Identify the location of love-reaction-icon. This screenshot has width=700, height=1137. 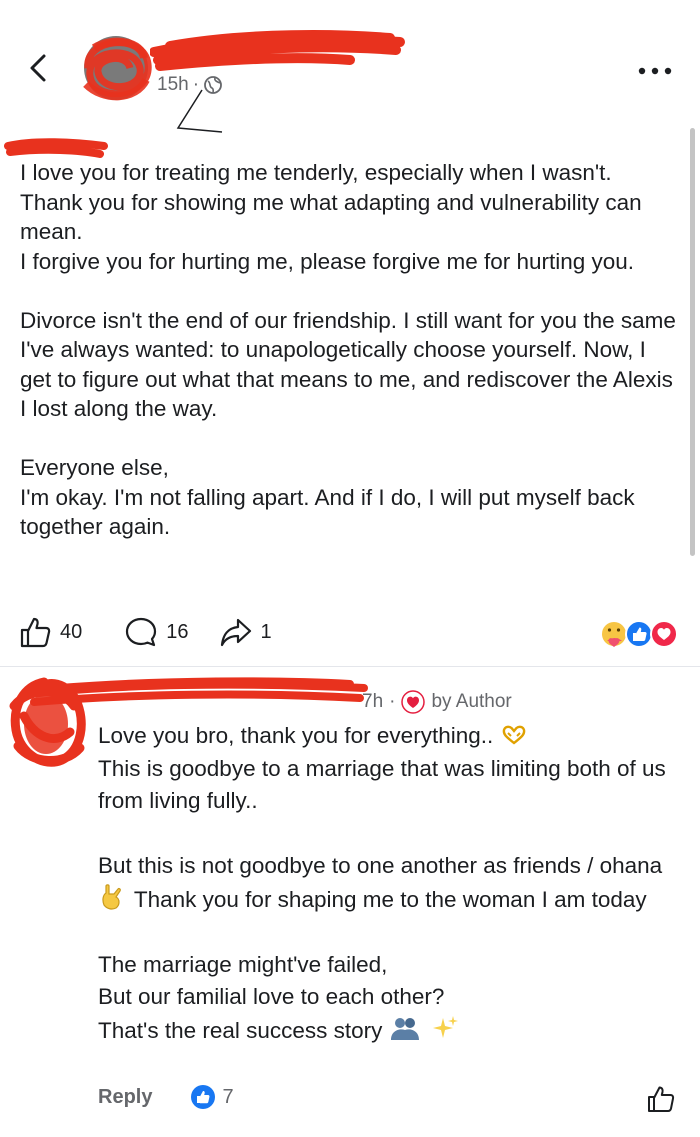
(664, 634).